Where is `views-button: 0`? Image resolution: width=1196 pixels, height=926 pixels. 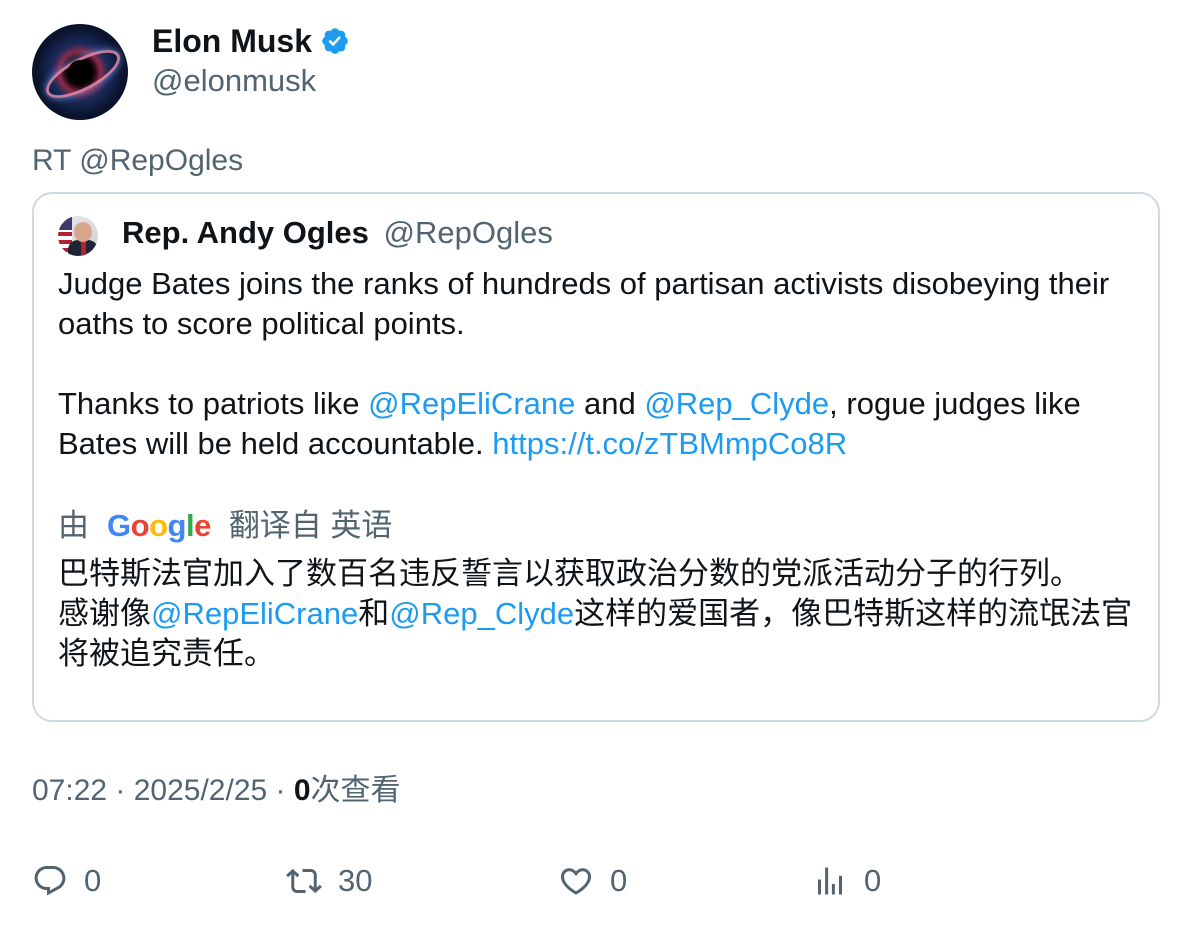 views-button: 0 is located at coordinates (846, 881).